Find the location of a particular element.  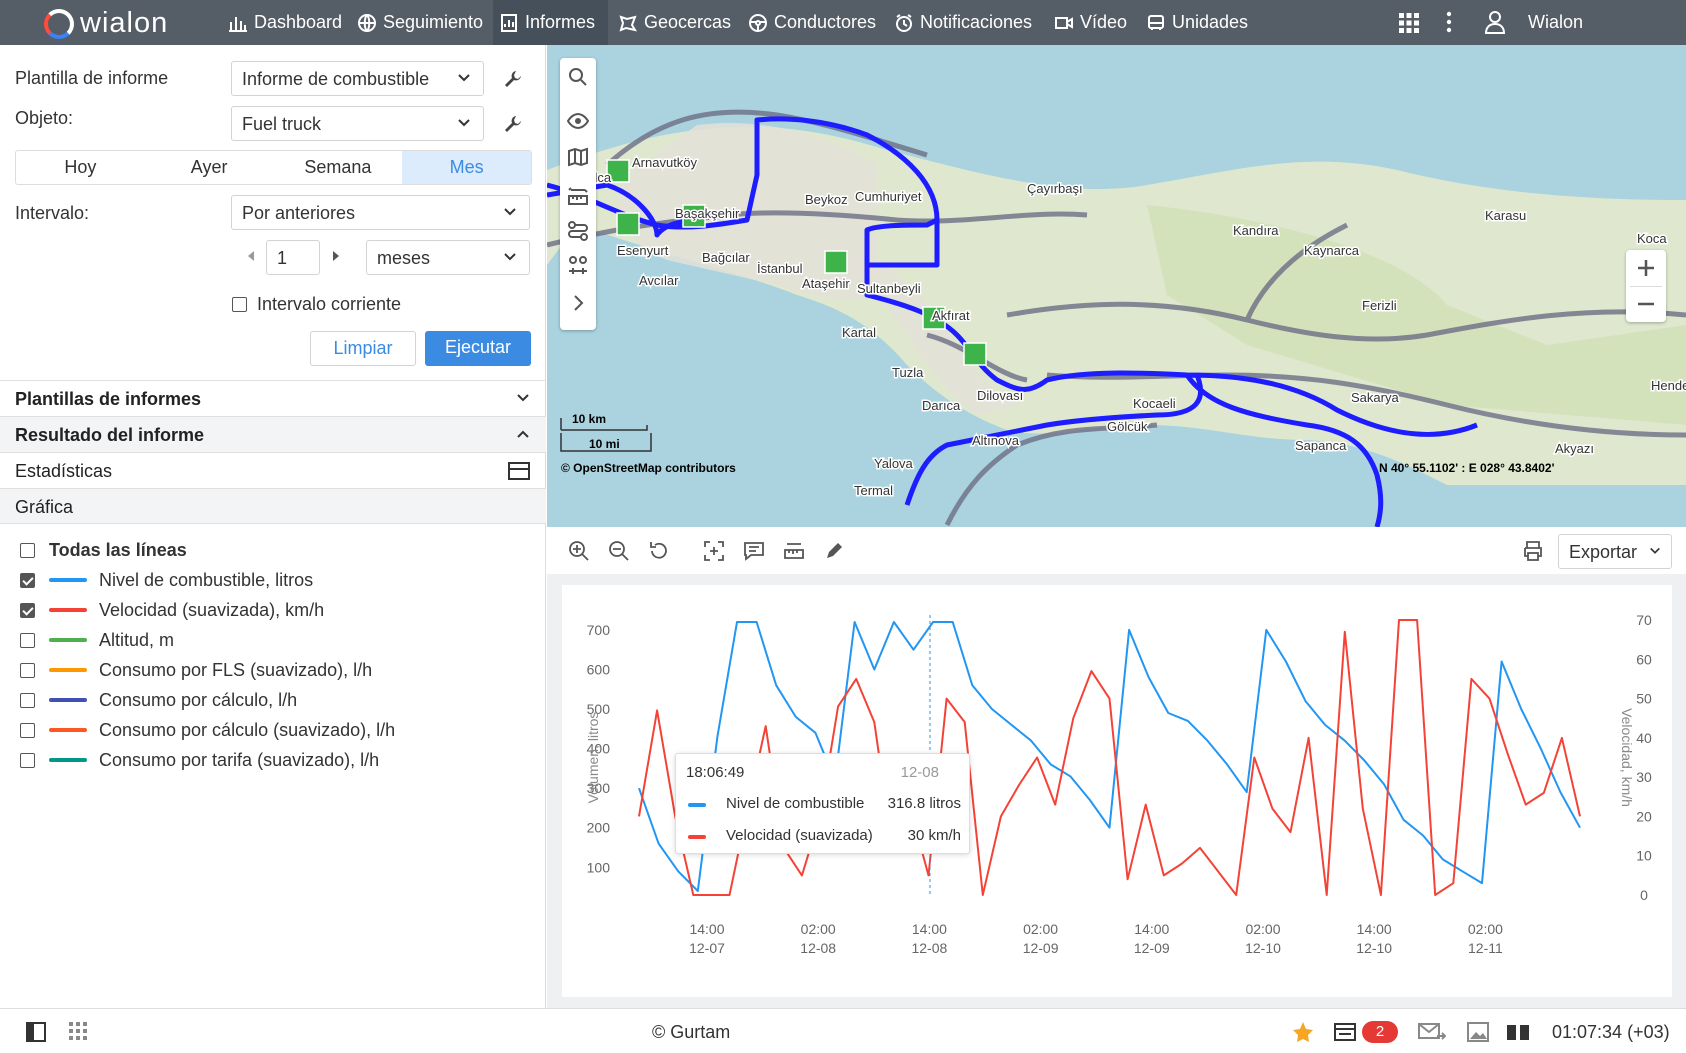

more-vertical-icon is located at coordinates (1449, 22).